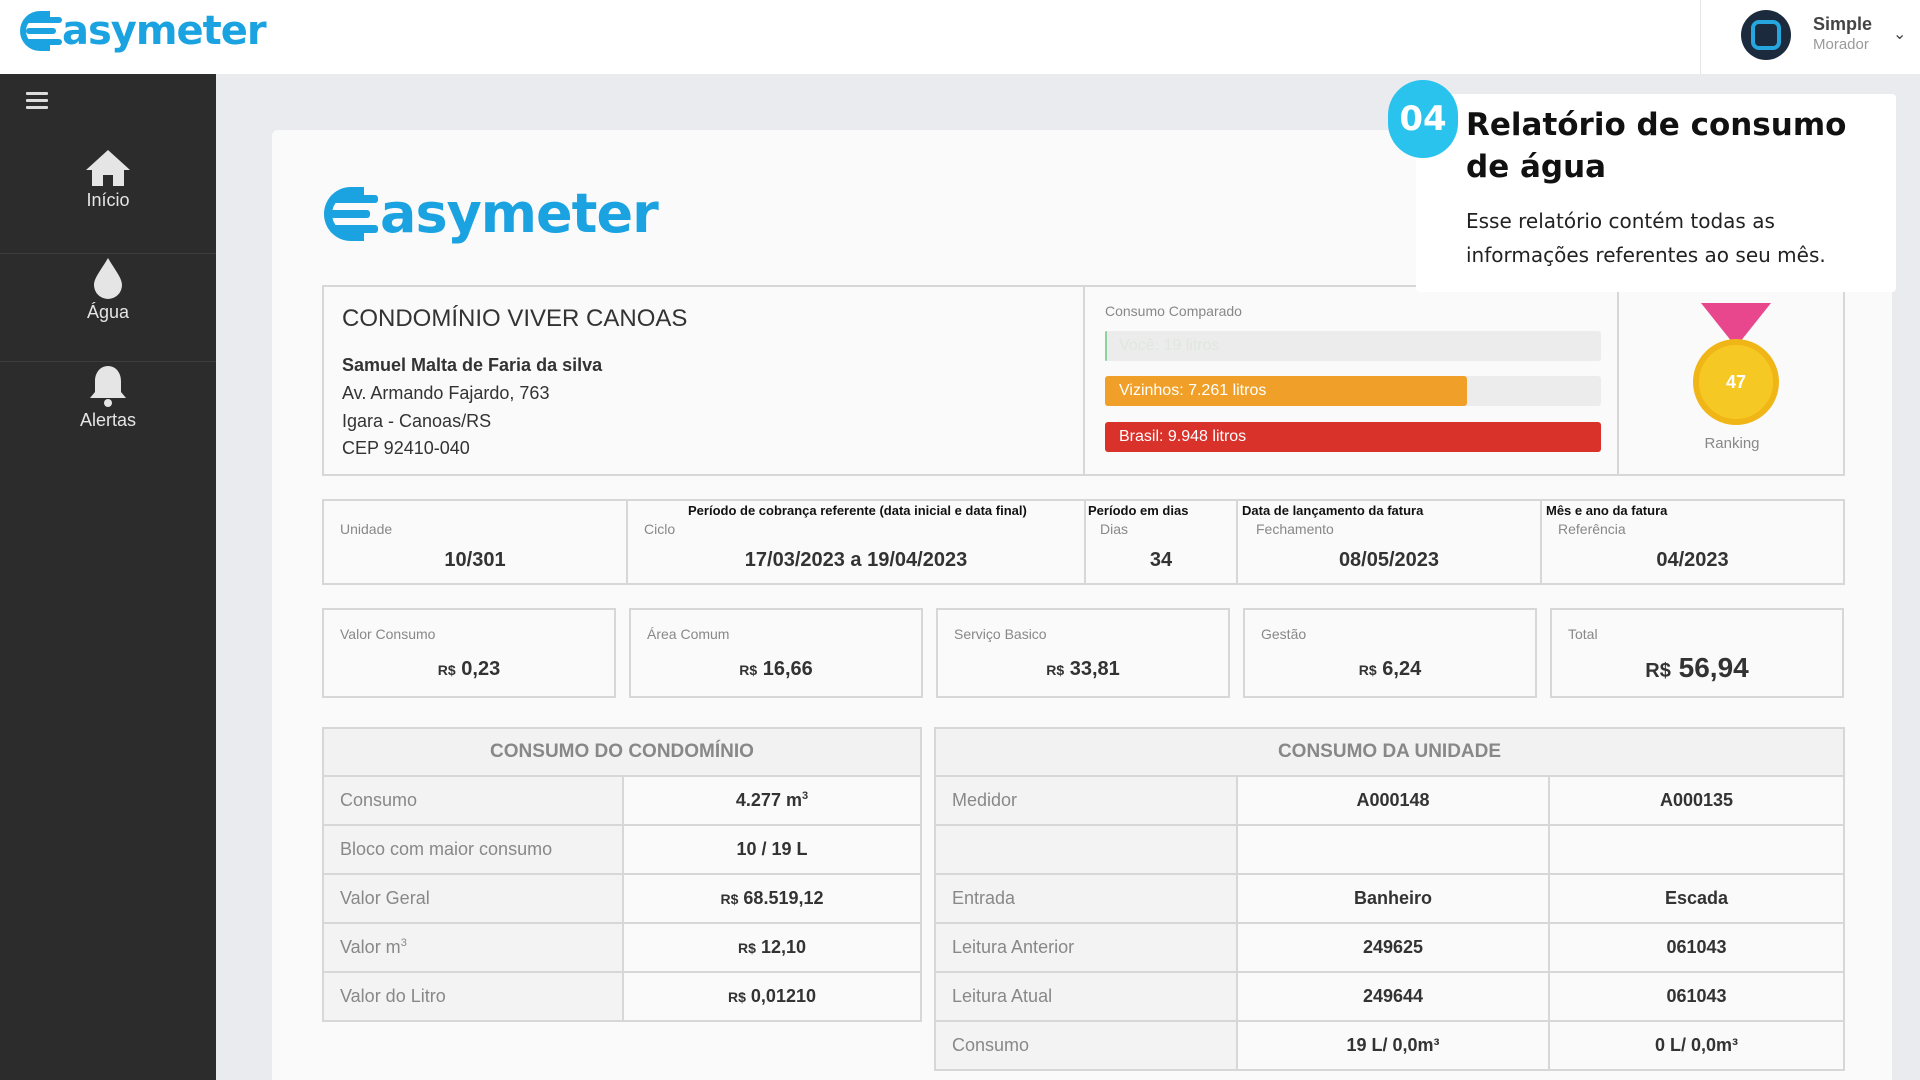  What do you see at coordinates (783, 996) in the screenshot?
I see `row-value-text: 0,01210` at bounding box center [783, 996].